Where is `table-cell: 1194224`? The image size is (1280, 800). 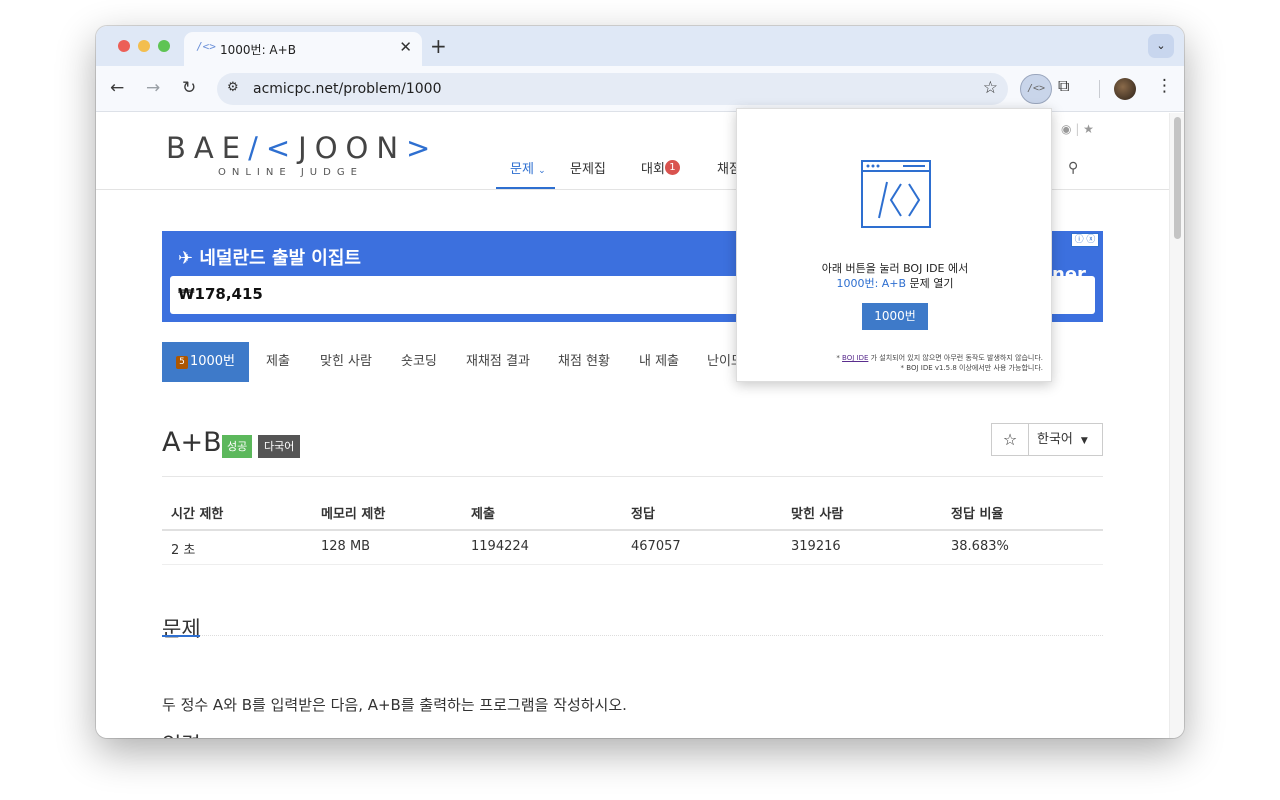
table-cell: 1194224 is located at coordinates (500, 546).